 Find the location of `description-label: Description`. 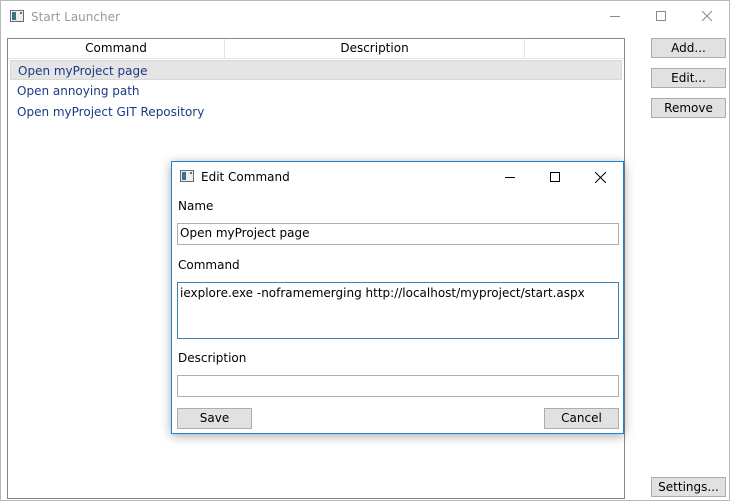

description-label: Description is located at coordinates (212, 358).